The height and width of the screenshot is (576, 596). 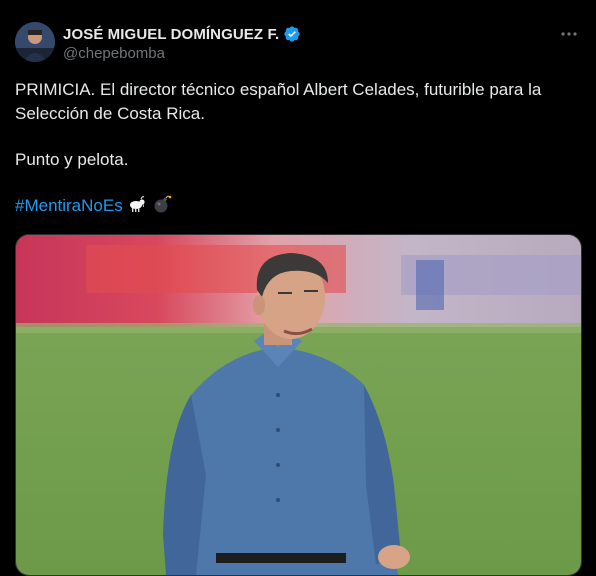 I want to click on profile-photo-icon, so click(x=35, y=42).